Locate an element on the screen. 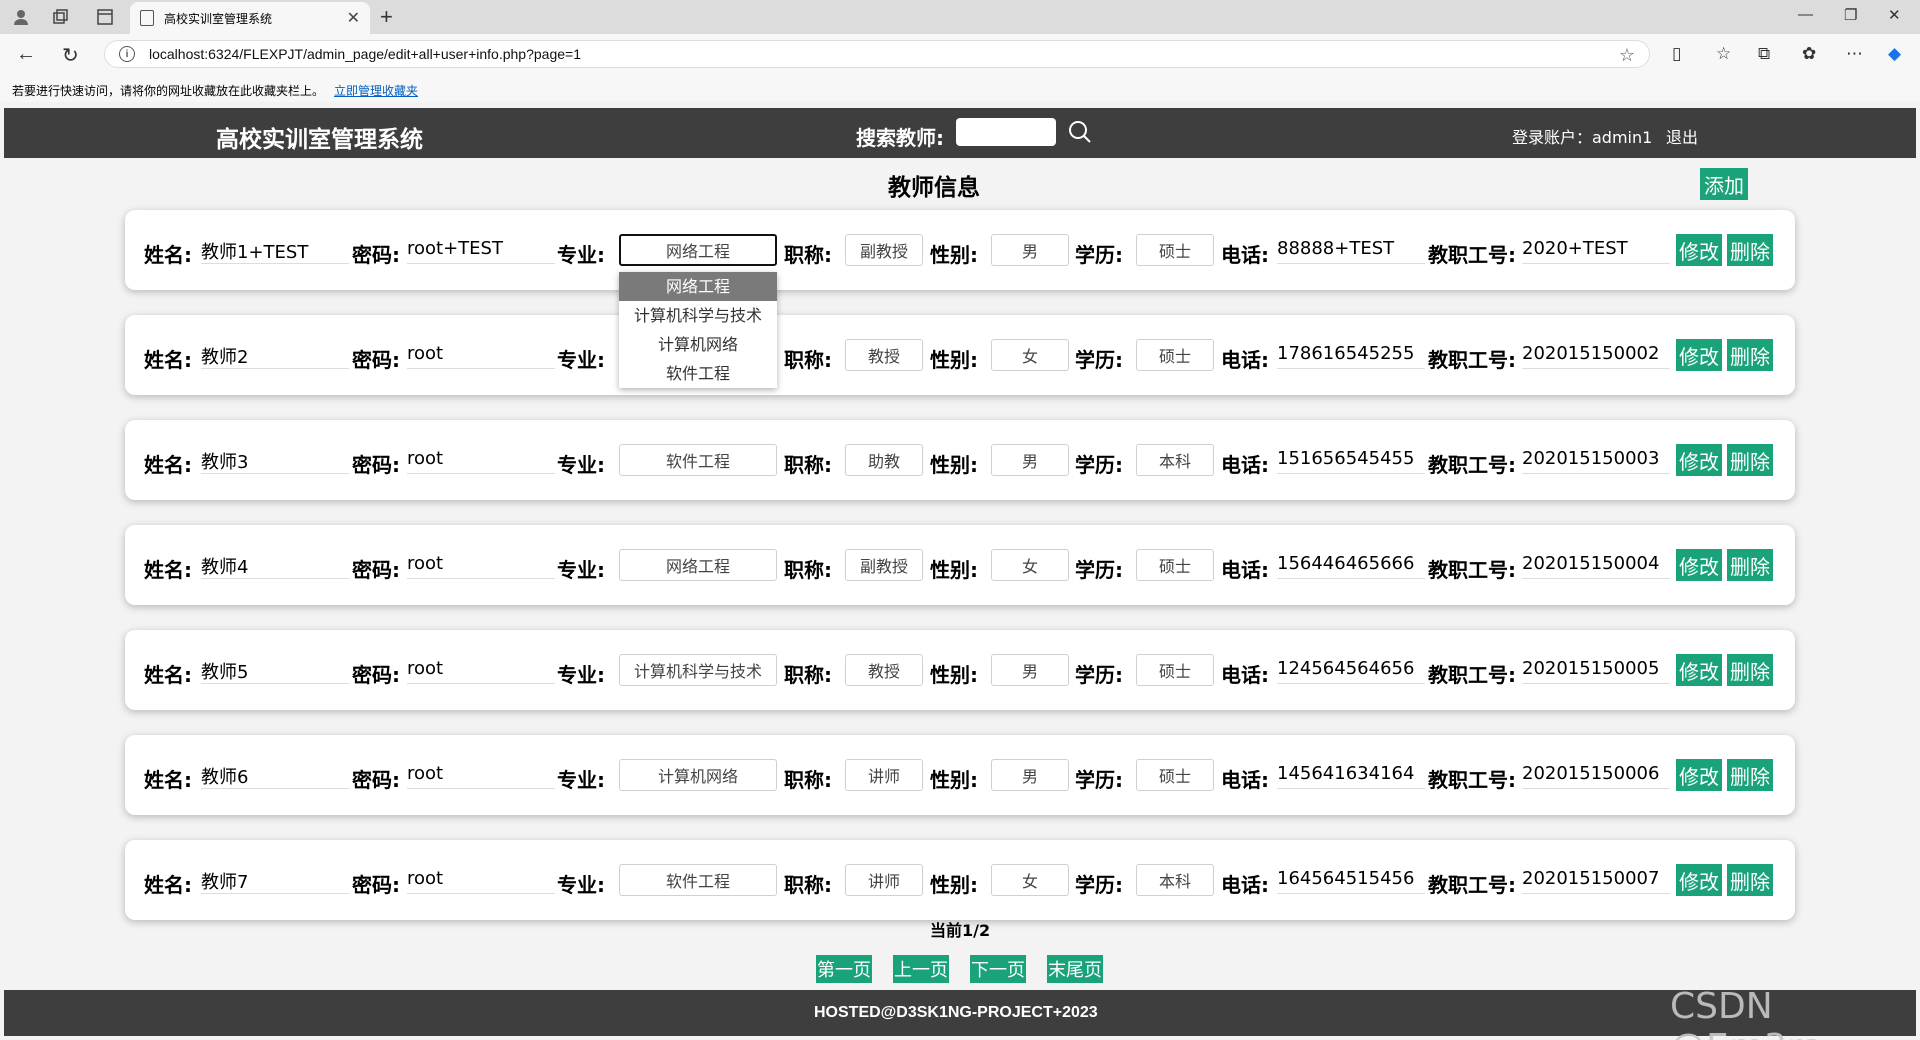 Image resolution: width=1920 pixels, height=1040 pixels. major-select: 计算机科学与技术 is located at coordinates (698, 670).